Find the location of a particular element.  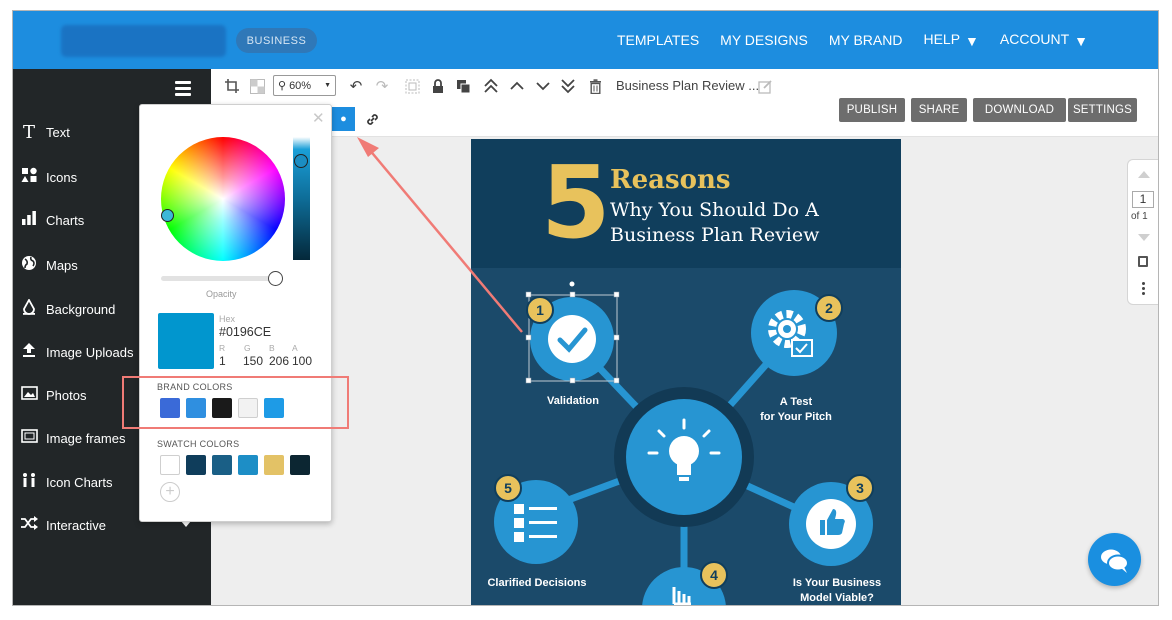

opacity-slider is located at coordinates (218, 278).